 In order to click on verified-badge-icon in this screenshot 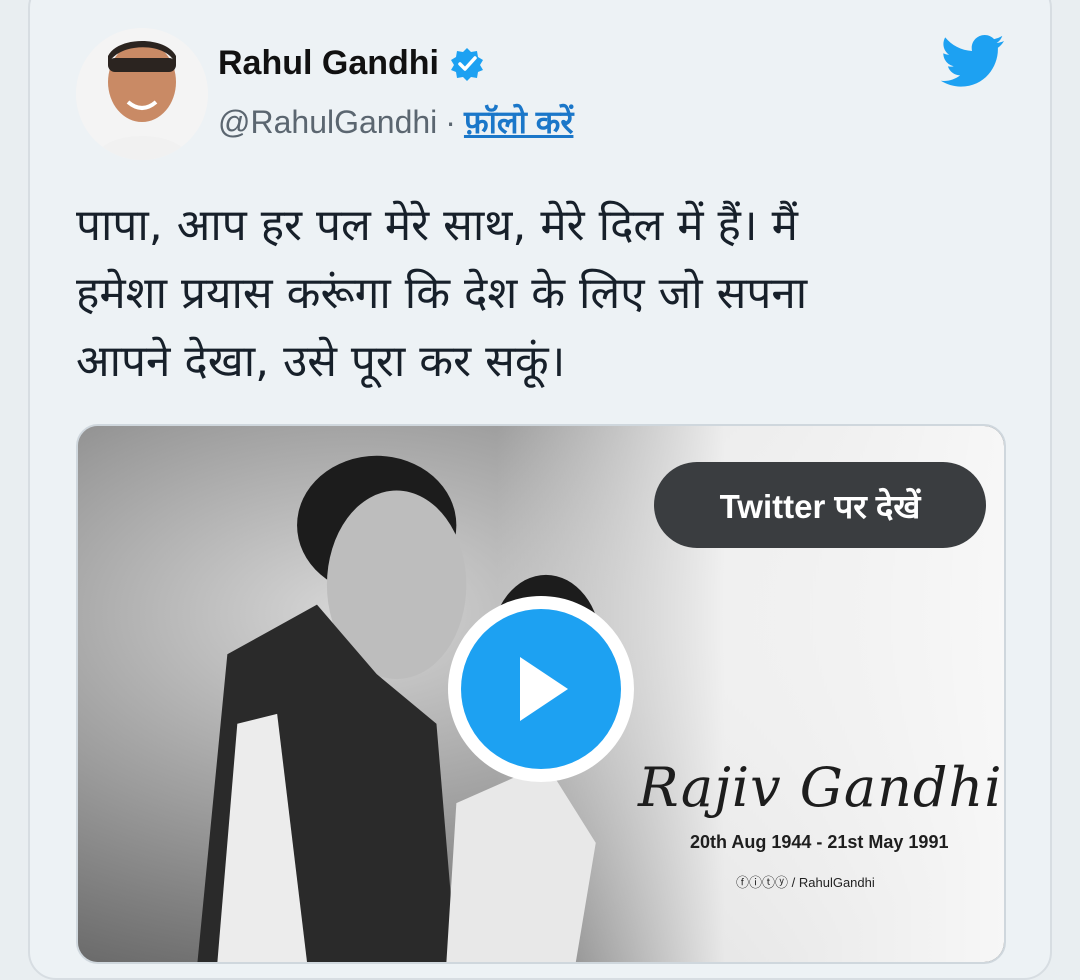, I will do `click(467, 64)`.